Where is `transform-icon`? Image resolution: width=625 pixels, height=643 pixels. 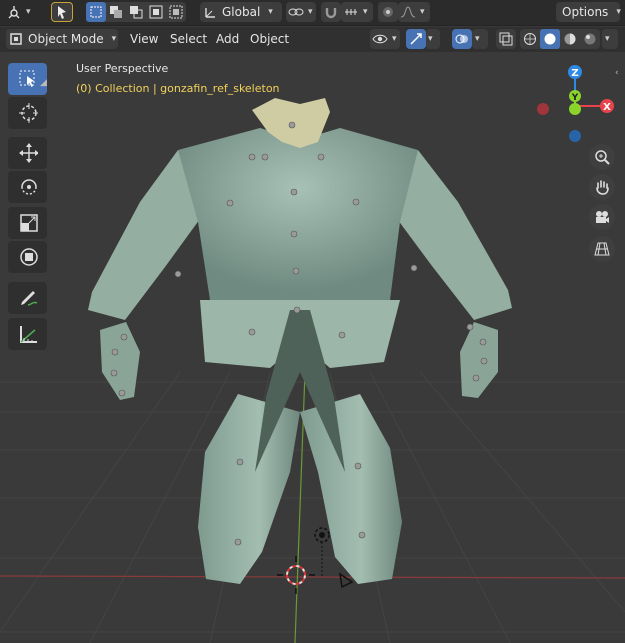 transform-icon is located at coordinates (28, 257).